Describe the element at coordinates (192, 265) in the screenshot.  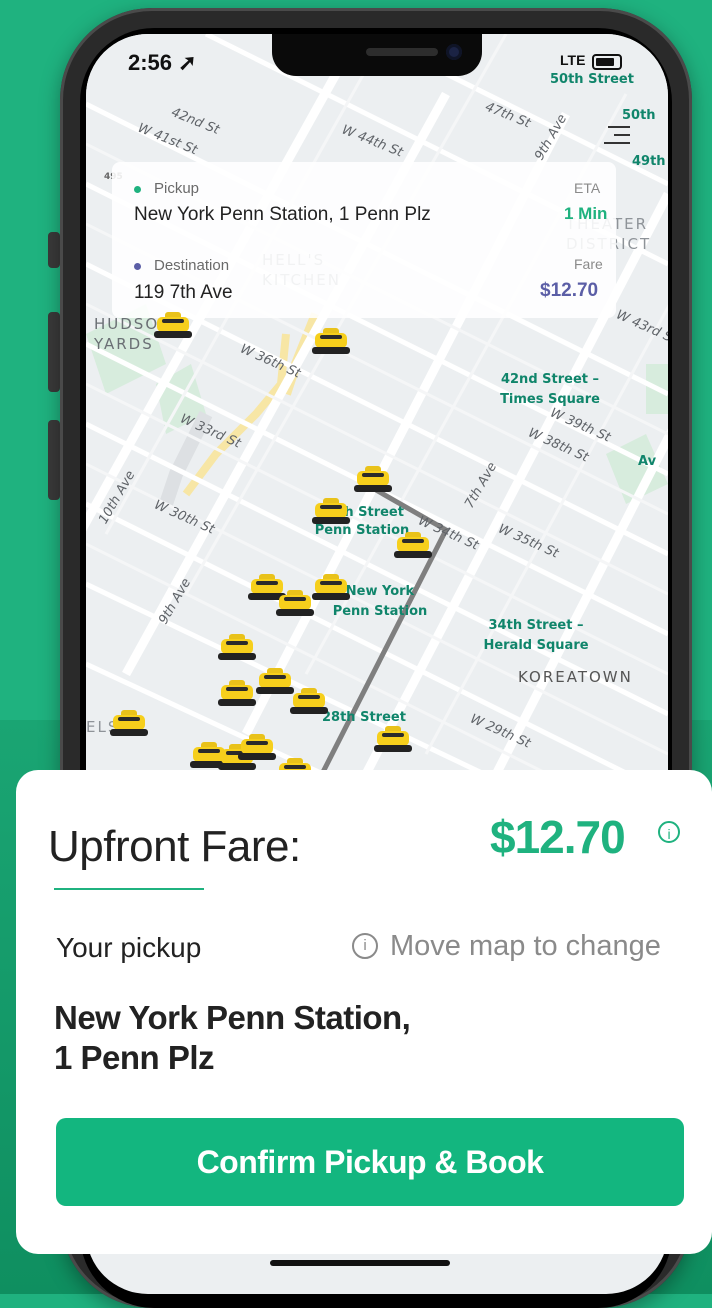
I see `destination-label: Destination` at that location.